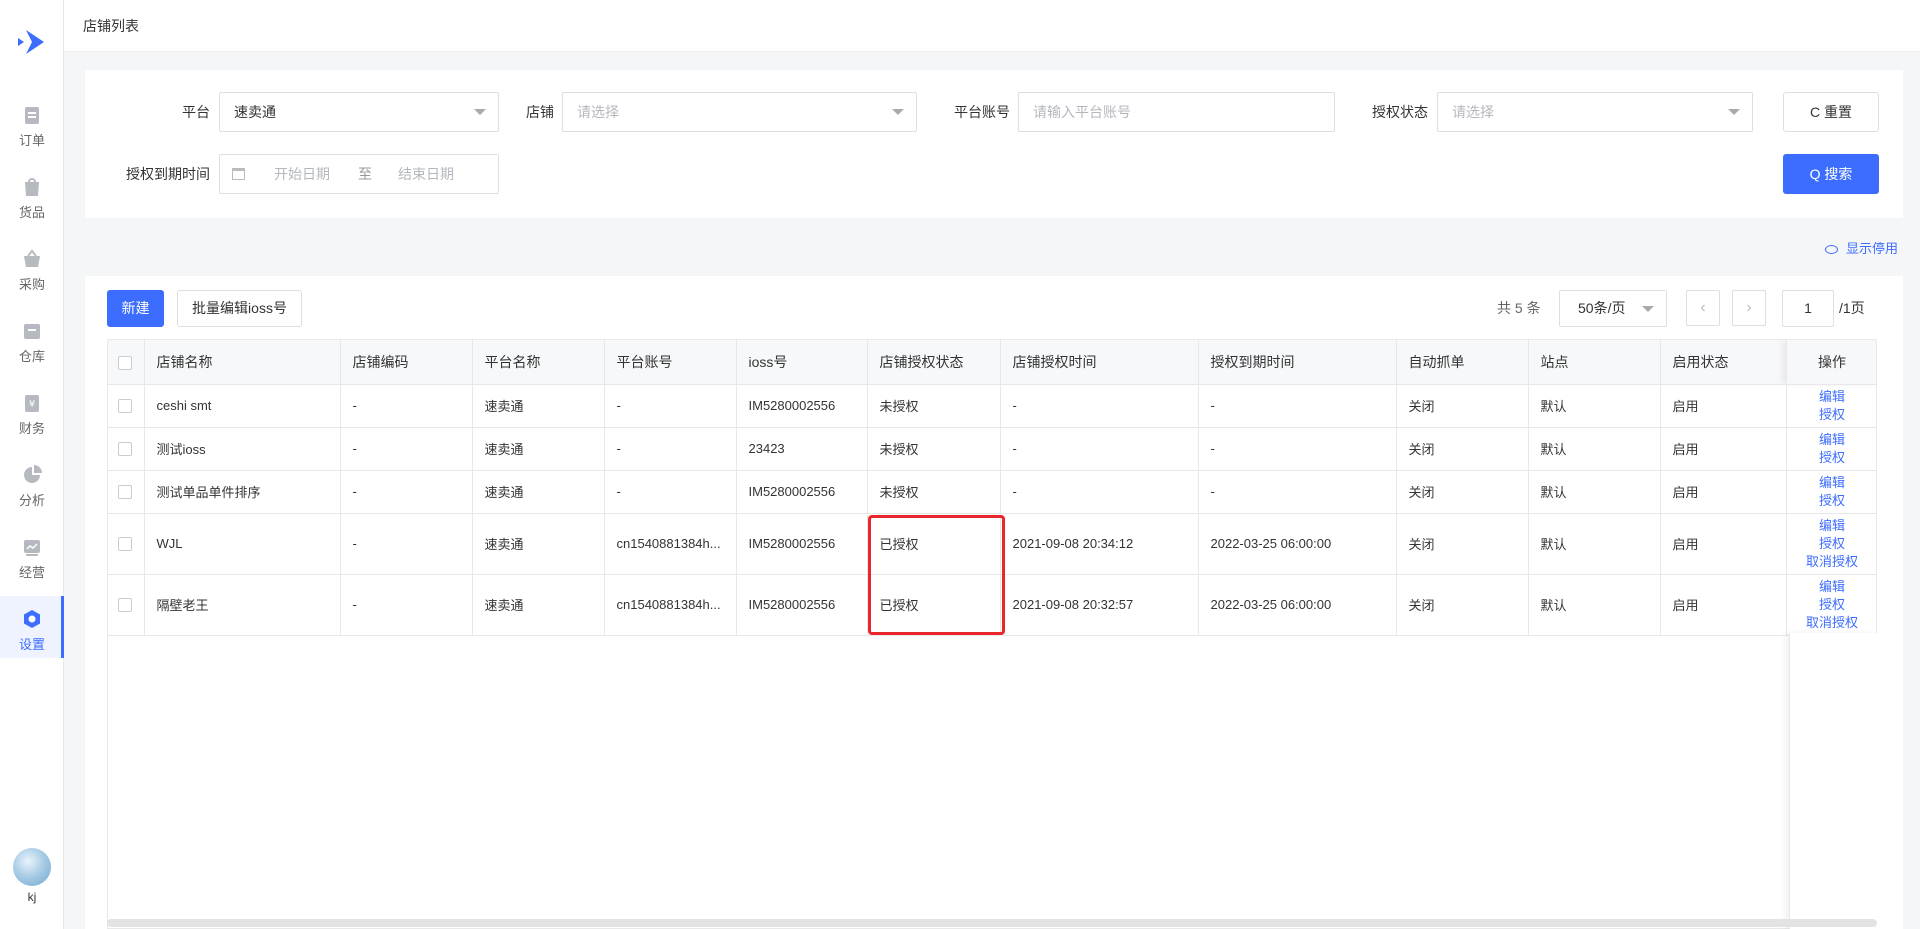 Image resolution: width=1920 pixels, height=929 pixels. What do you see at coordinates (31, 644) in the screenshot?
I see `nav-label: 设置` at bounding box center [31, 644].